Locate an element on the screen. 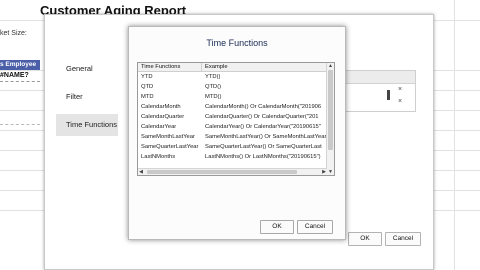  column-header-time-functions: Time Functions is located at coordinates (170, 67).